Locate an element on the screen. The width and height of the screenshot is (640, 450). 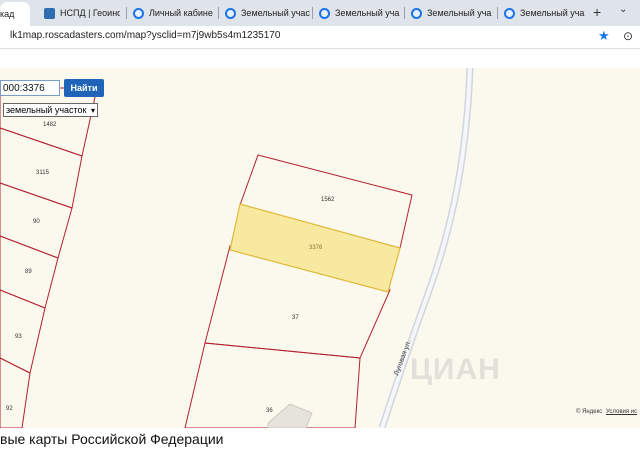
tab-zemelny-2: Земельный уча is located at coordinates (360, 13).